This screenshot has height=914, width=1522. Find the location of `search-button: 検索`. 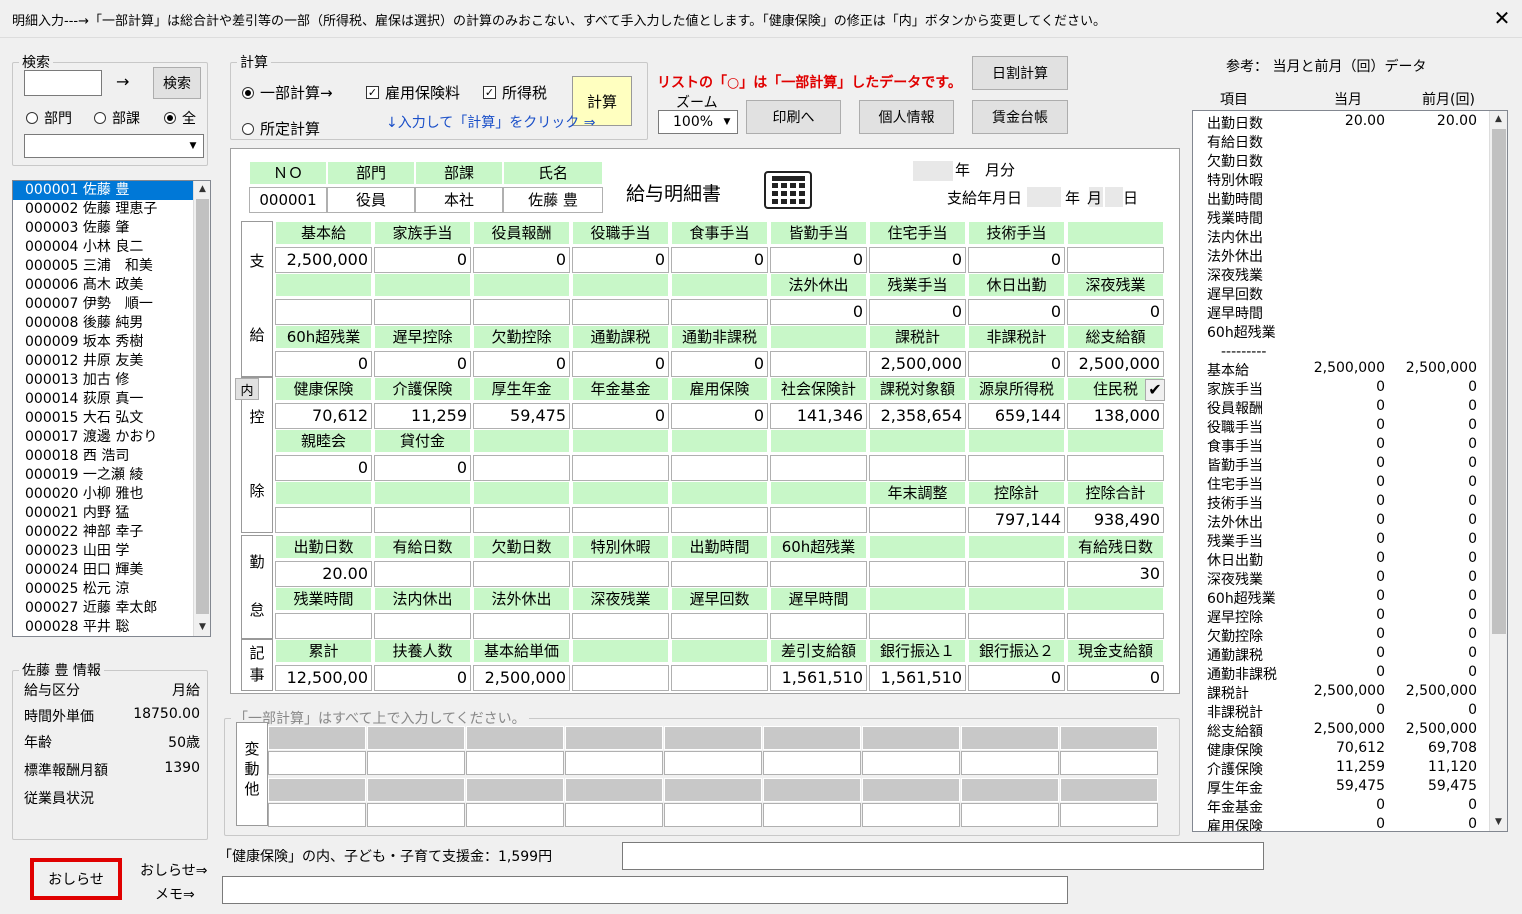

search-button: 検索 is located at coordinates (177, 83).